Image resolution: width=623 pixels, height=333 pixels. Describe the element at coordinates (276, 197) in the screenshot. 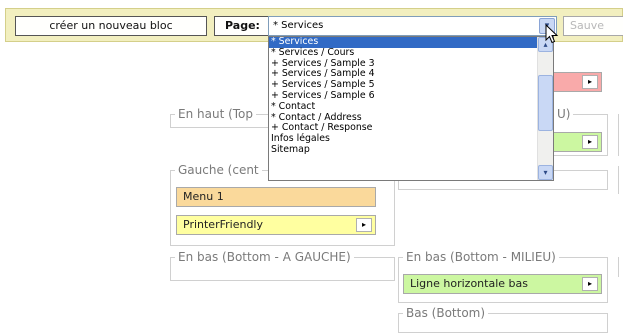

I see `block-menu1: Menu 1` at that location.